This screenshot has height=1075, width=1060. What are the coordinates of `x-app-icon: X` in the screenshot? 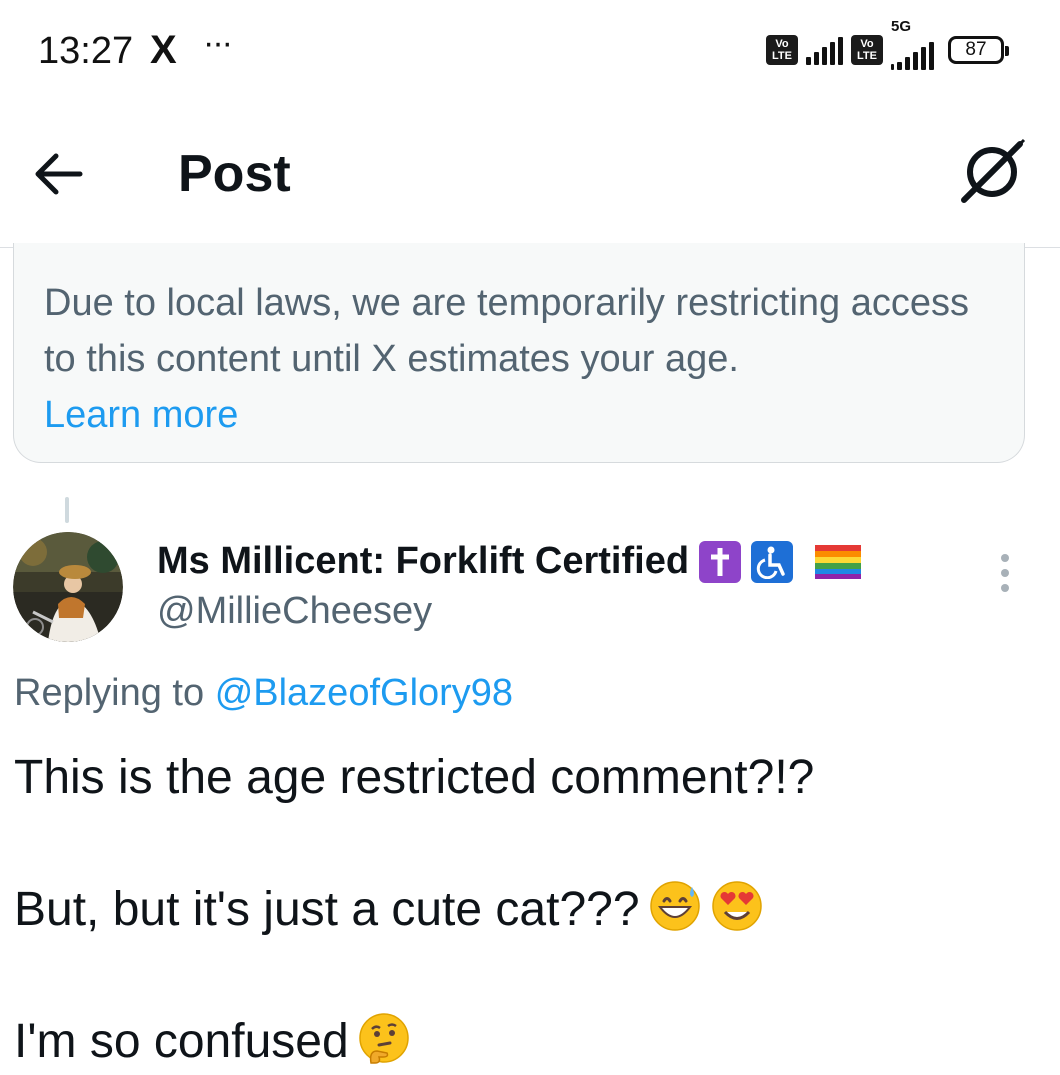 It's located at (163, 50).